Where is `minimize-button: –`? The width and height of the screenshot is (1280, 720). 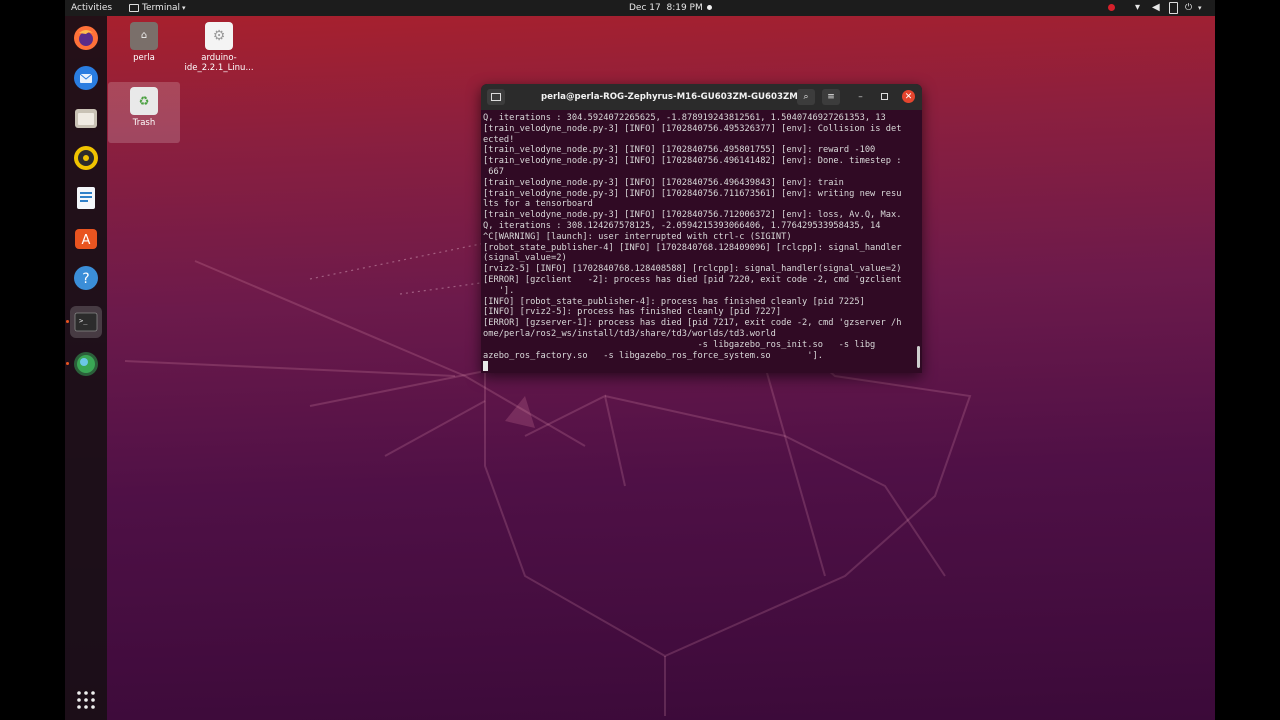 minimize-button: – is located at coordinates (860, 96).